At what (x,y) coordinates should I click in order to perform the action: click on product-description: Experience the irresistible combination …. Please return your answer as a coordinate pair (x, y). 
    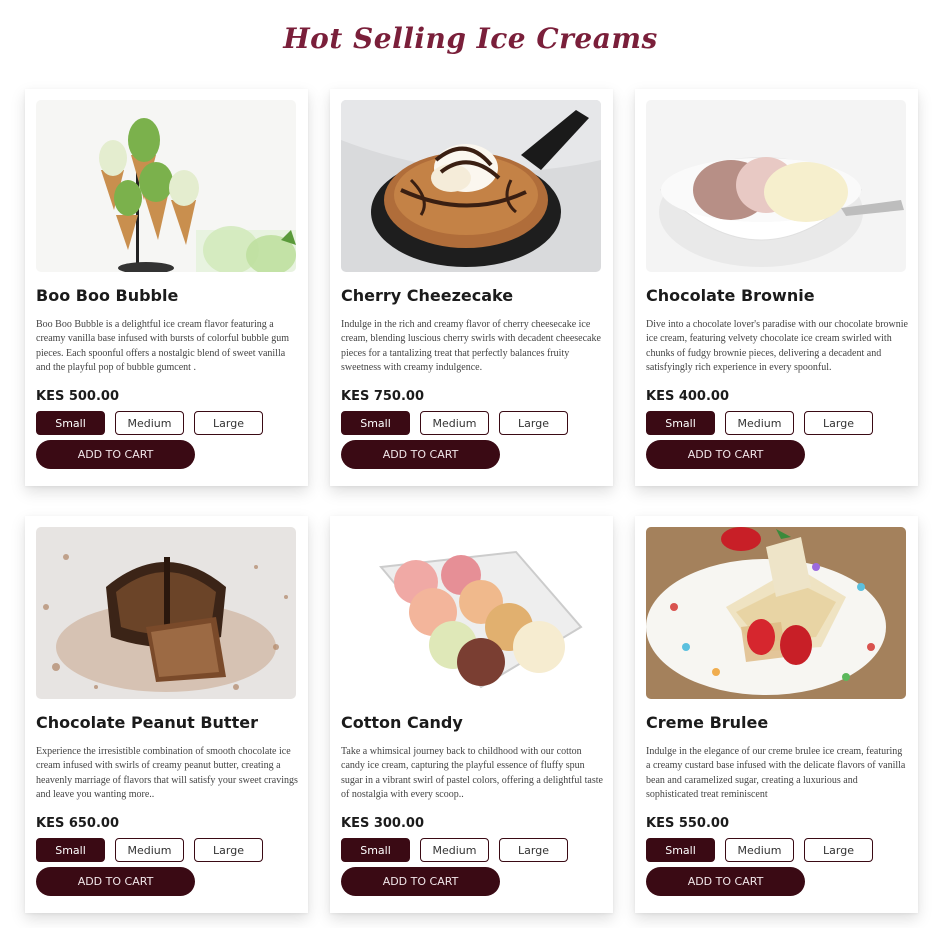
    Looking at the image, I should click on (167, 773).